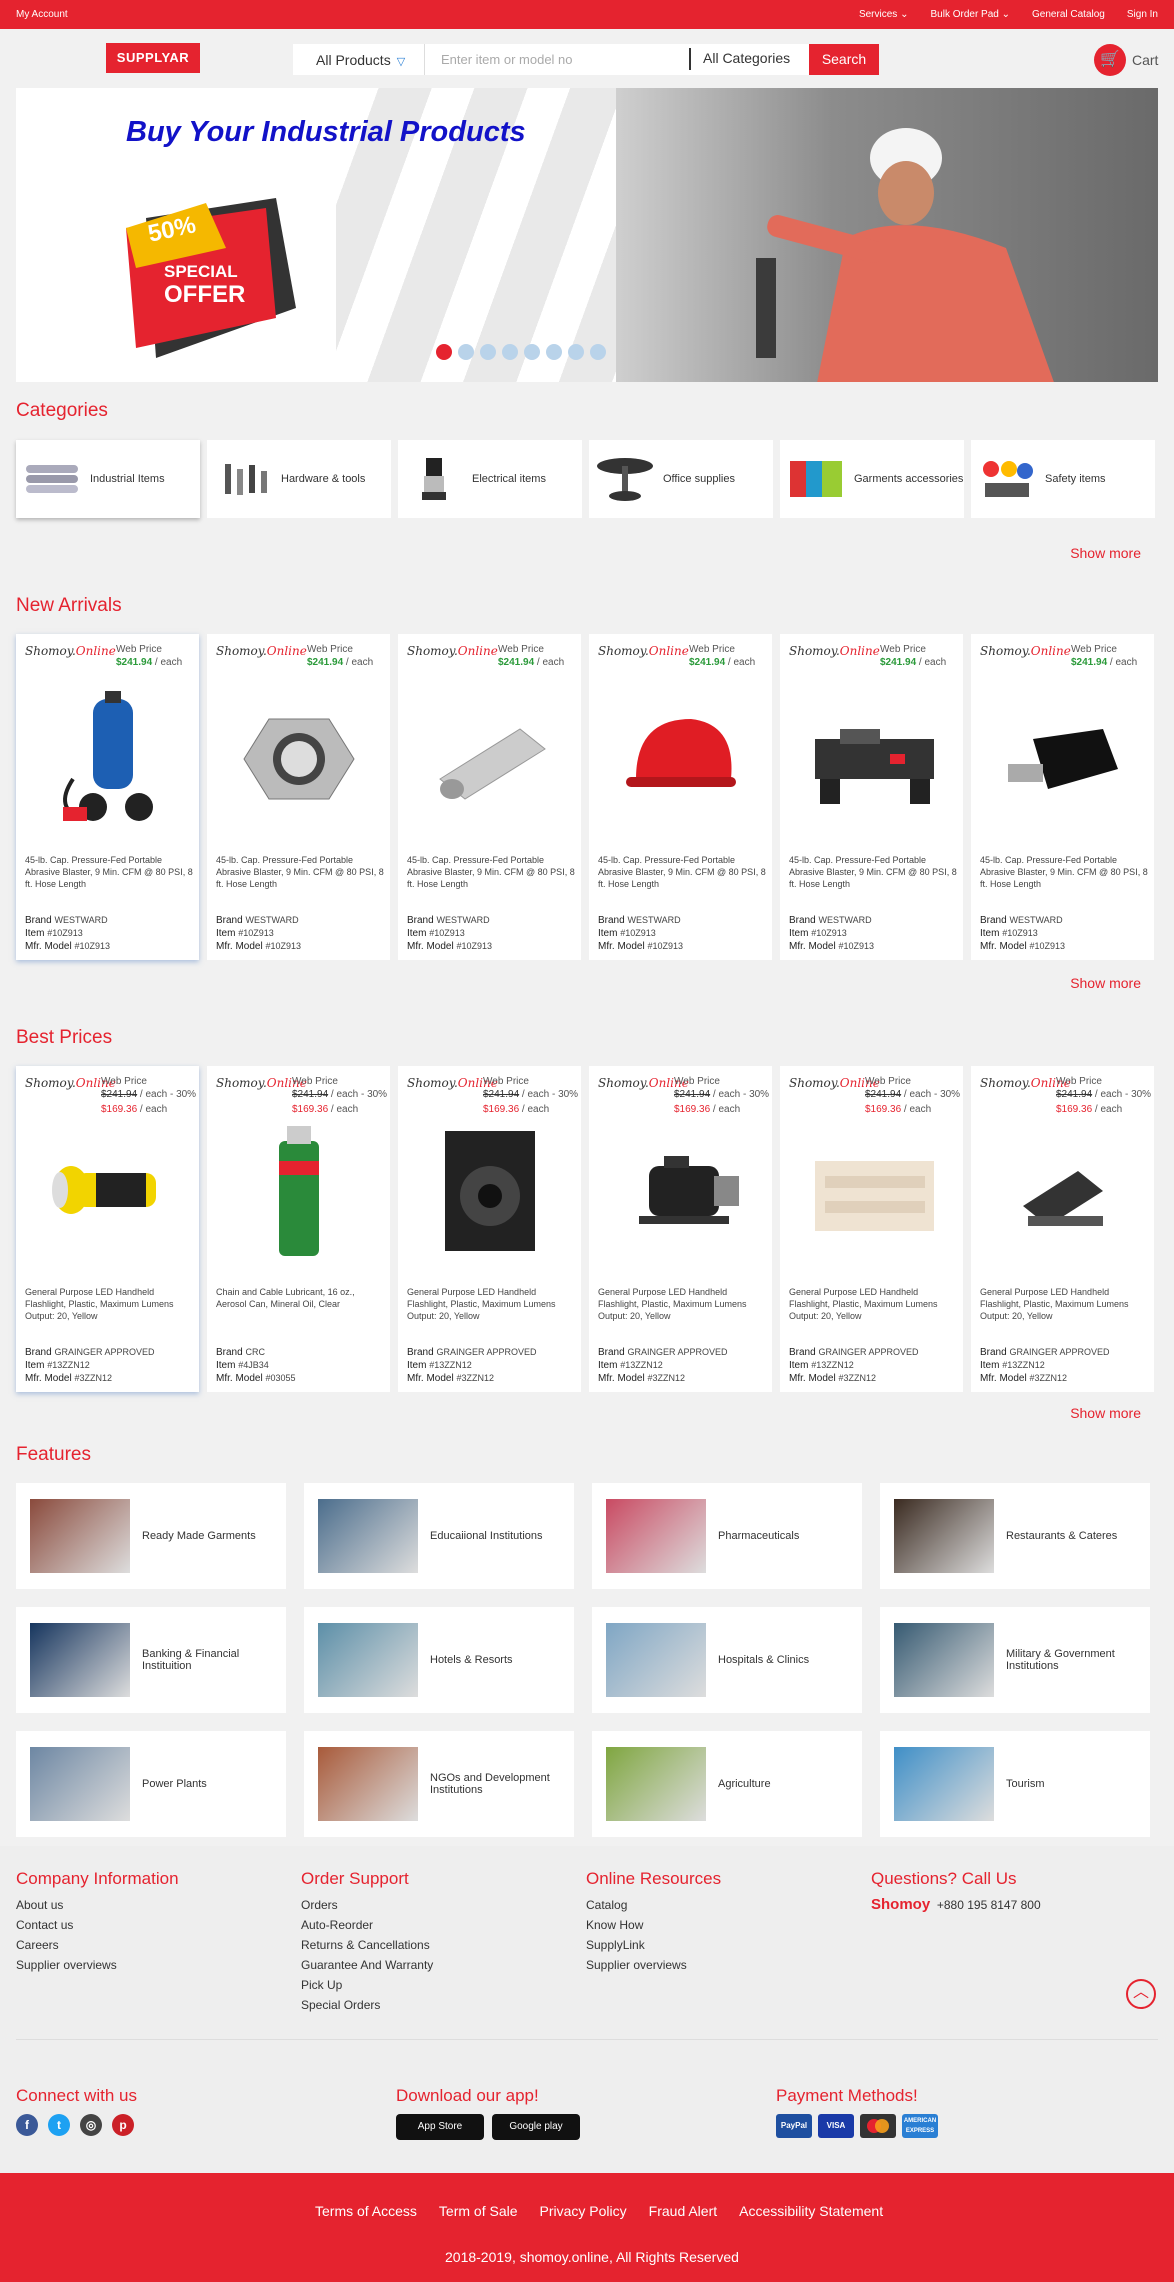 This screenshot has width=1174, height=2282. I want to click on bulk-order-menu: Bulk Order Pad ⌄, so click(970, 14).